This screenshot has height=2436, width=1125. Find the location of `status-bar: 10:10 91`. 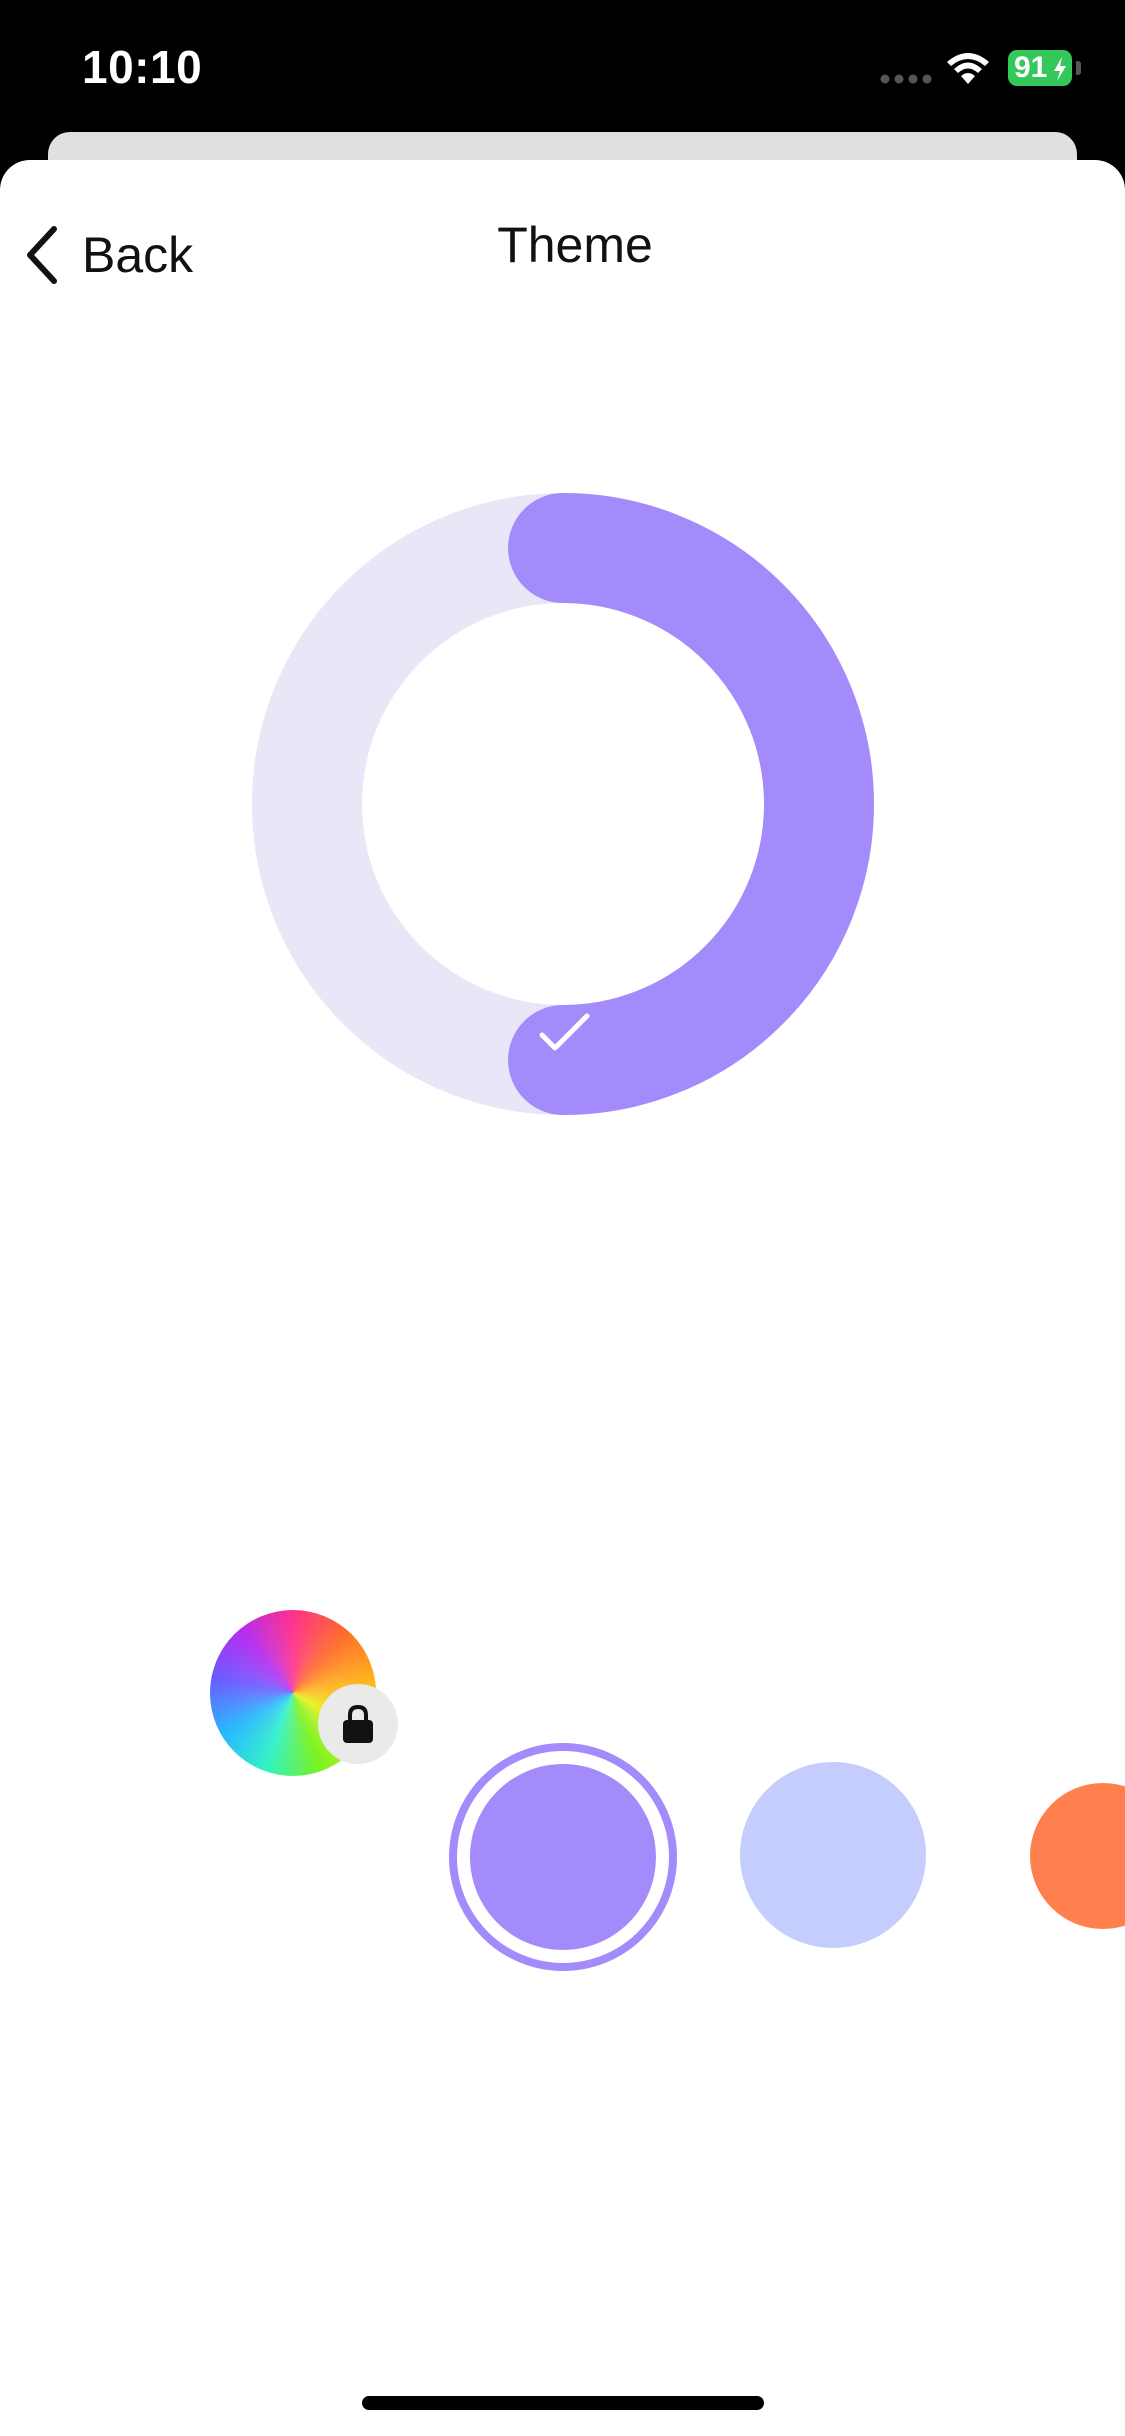

status-bar: 10:10 91 is located at coordinates (562, 67).